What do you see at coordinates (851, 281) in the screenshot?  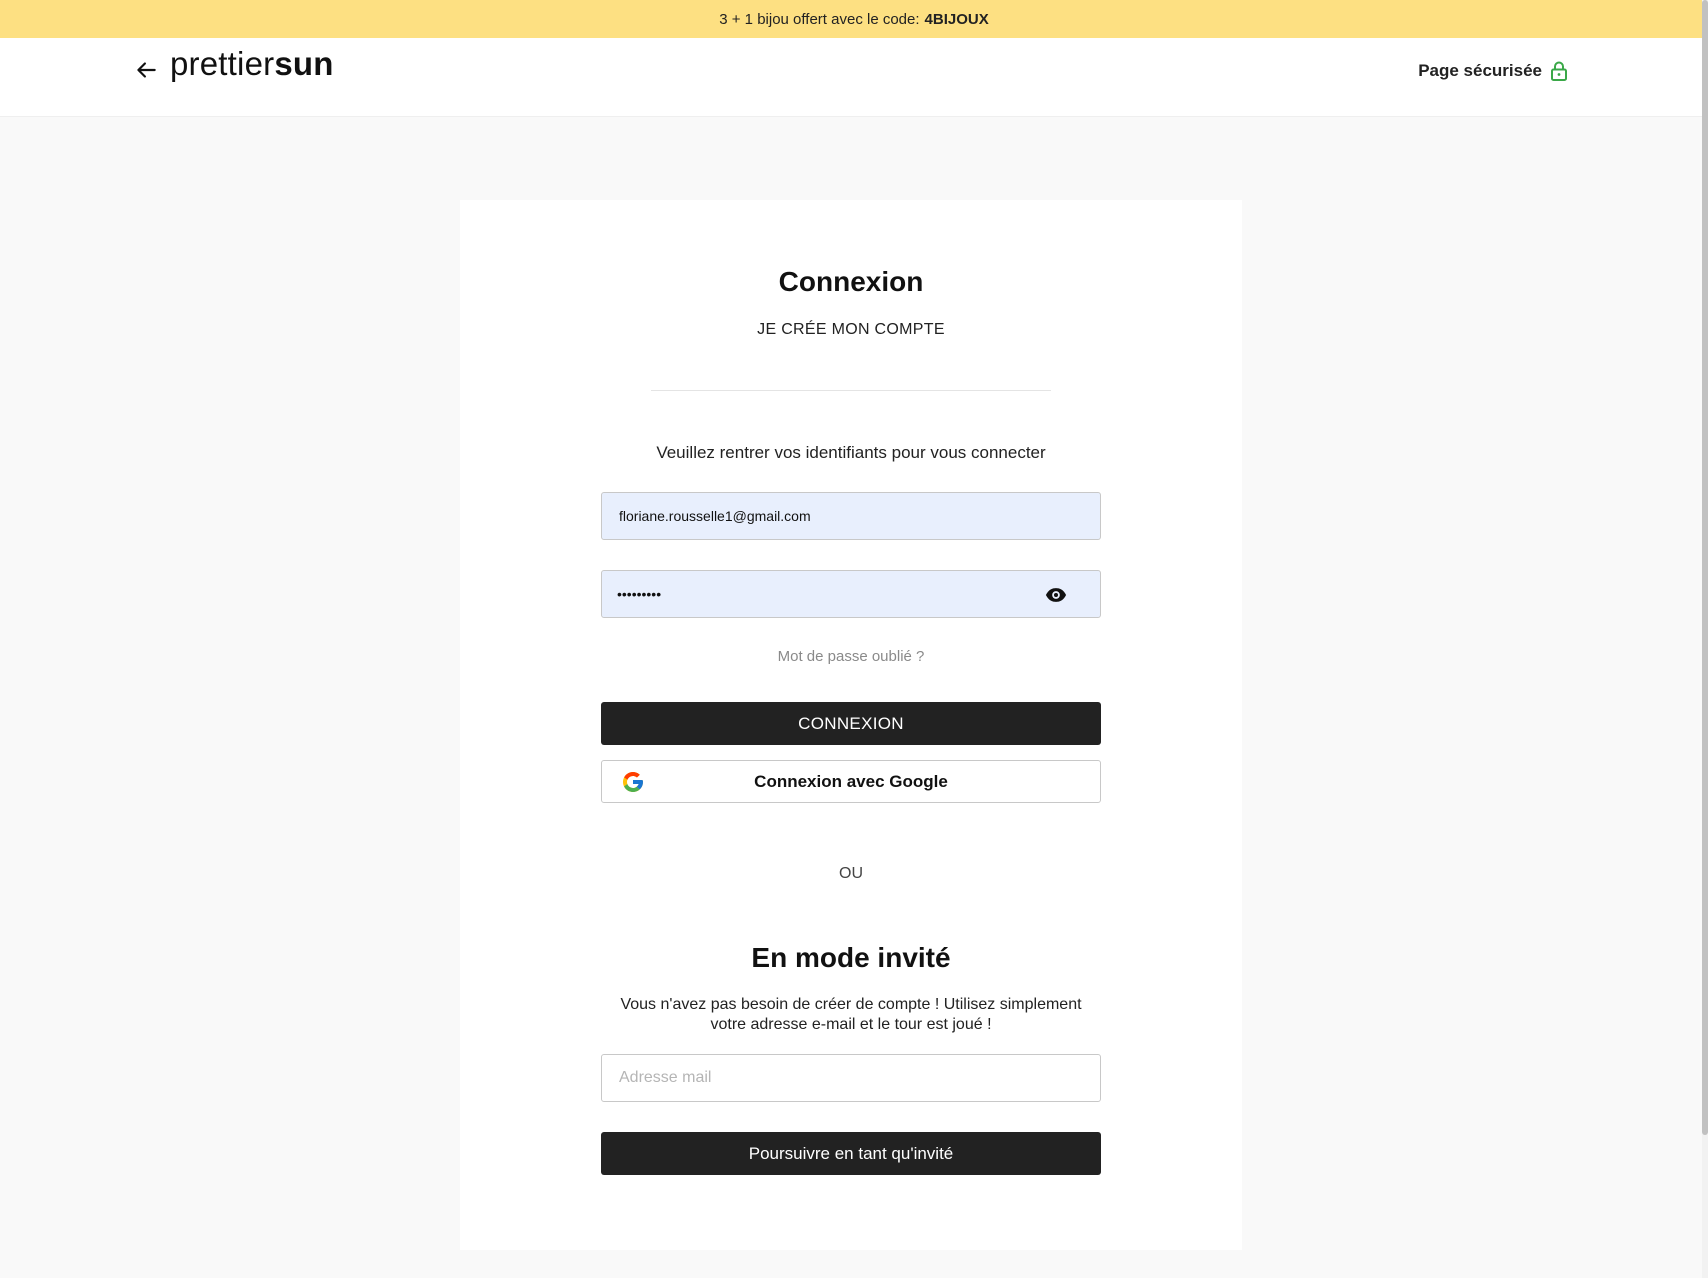 I see `login-title: Connexion` at bounding box center [851, 281].